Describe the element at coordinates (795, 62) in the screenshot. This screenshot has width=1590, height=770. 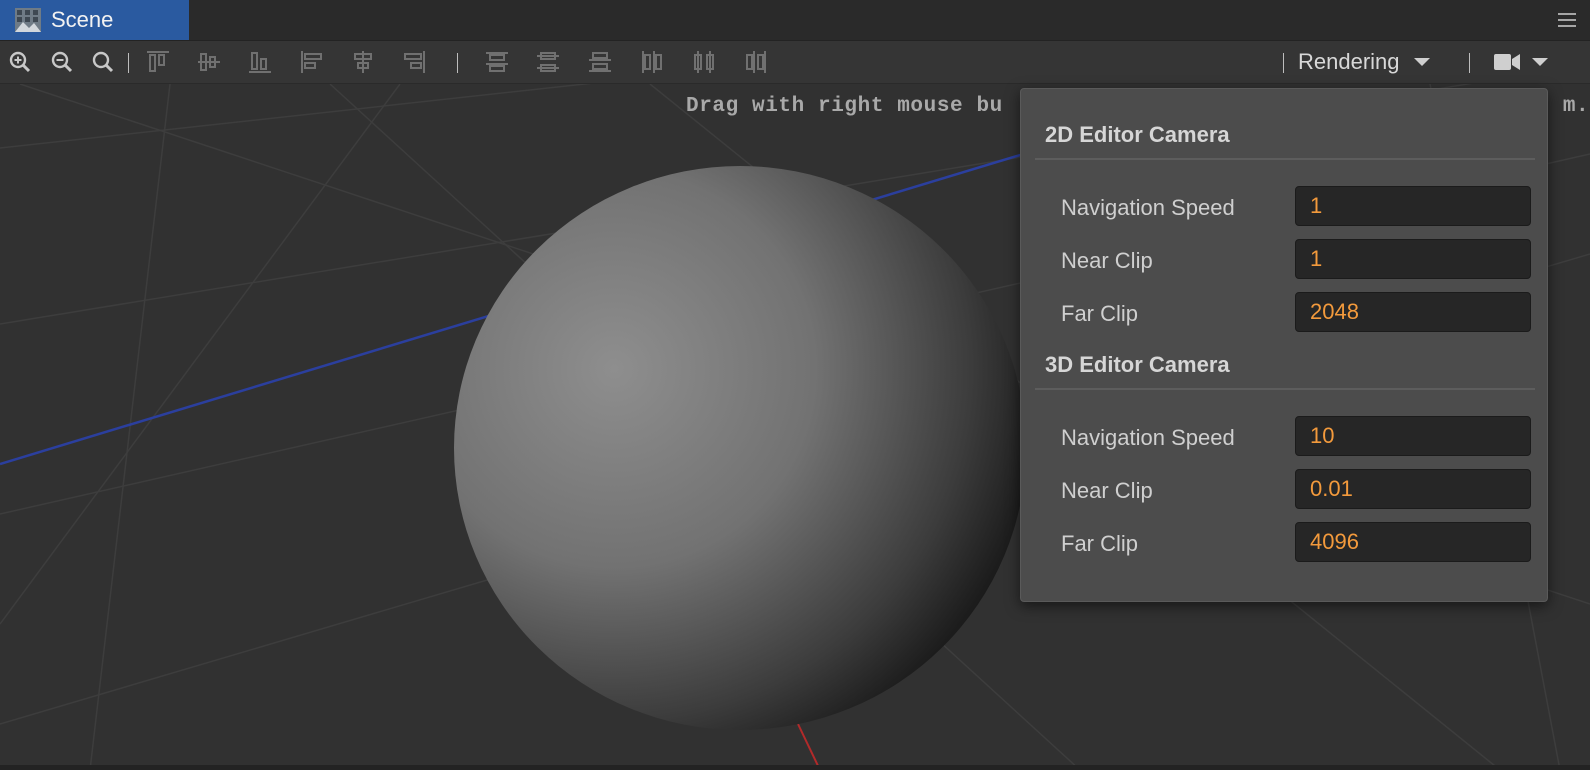
I see `scene-toolbar: Rendering` at that location.